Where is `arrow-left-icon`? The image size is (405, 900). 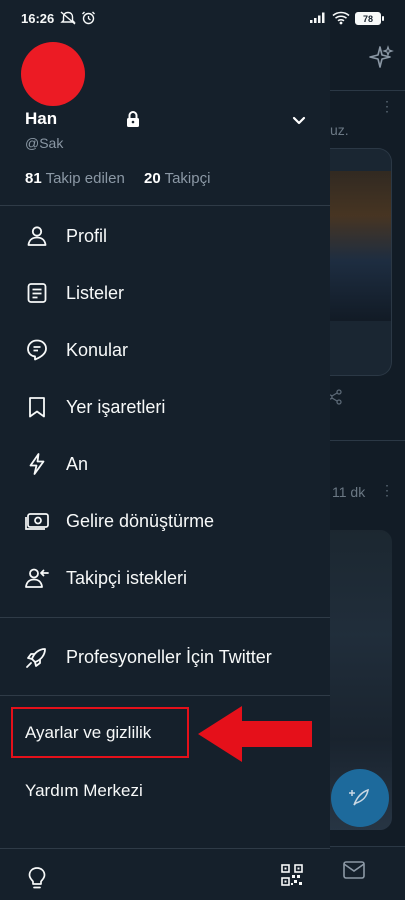 arrow-left-icon is located at coordinates (255, 734).